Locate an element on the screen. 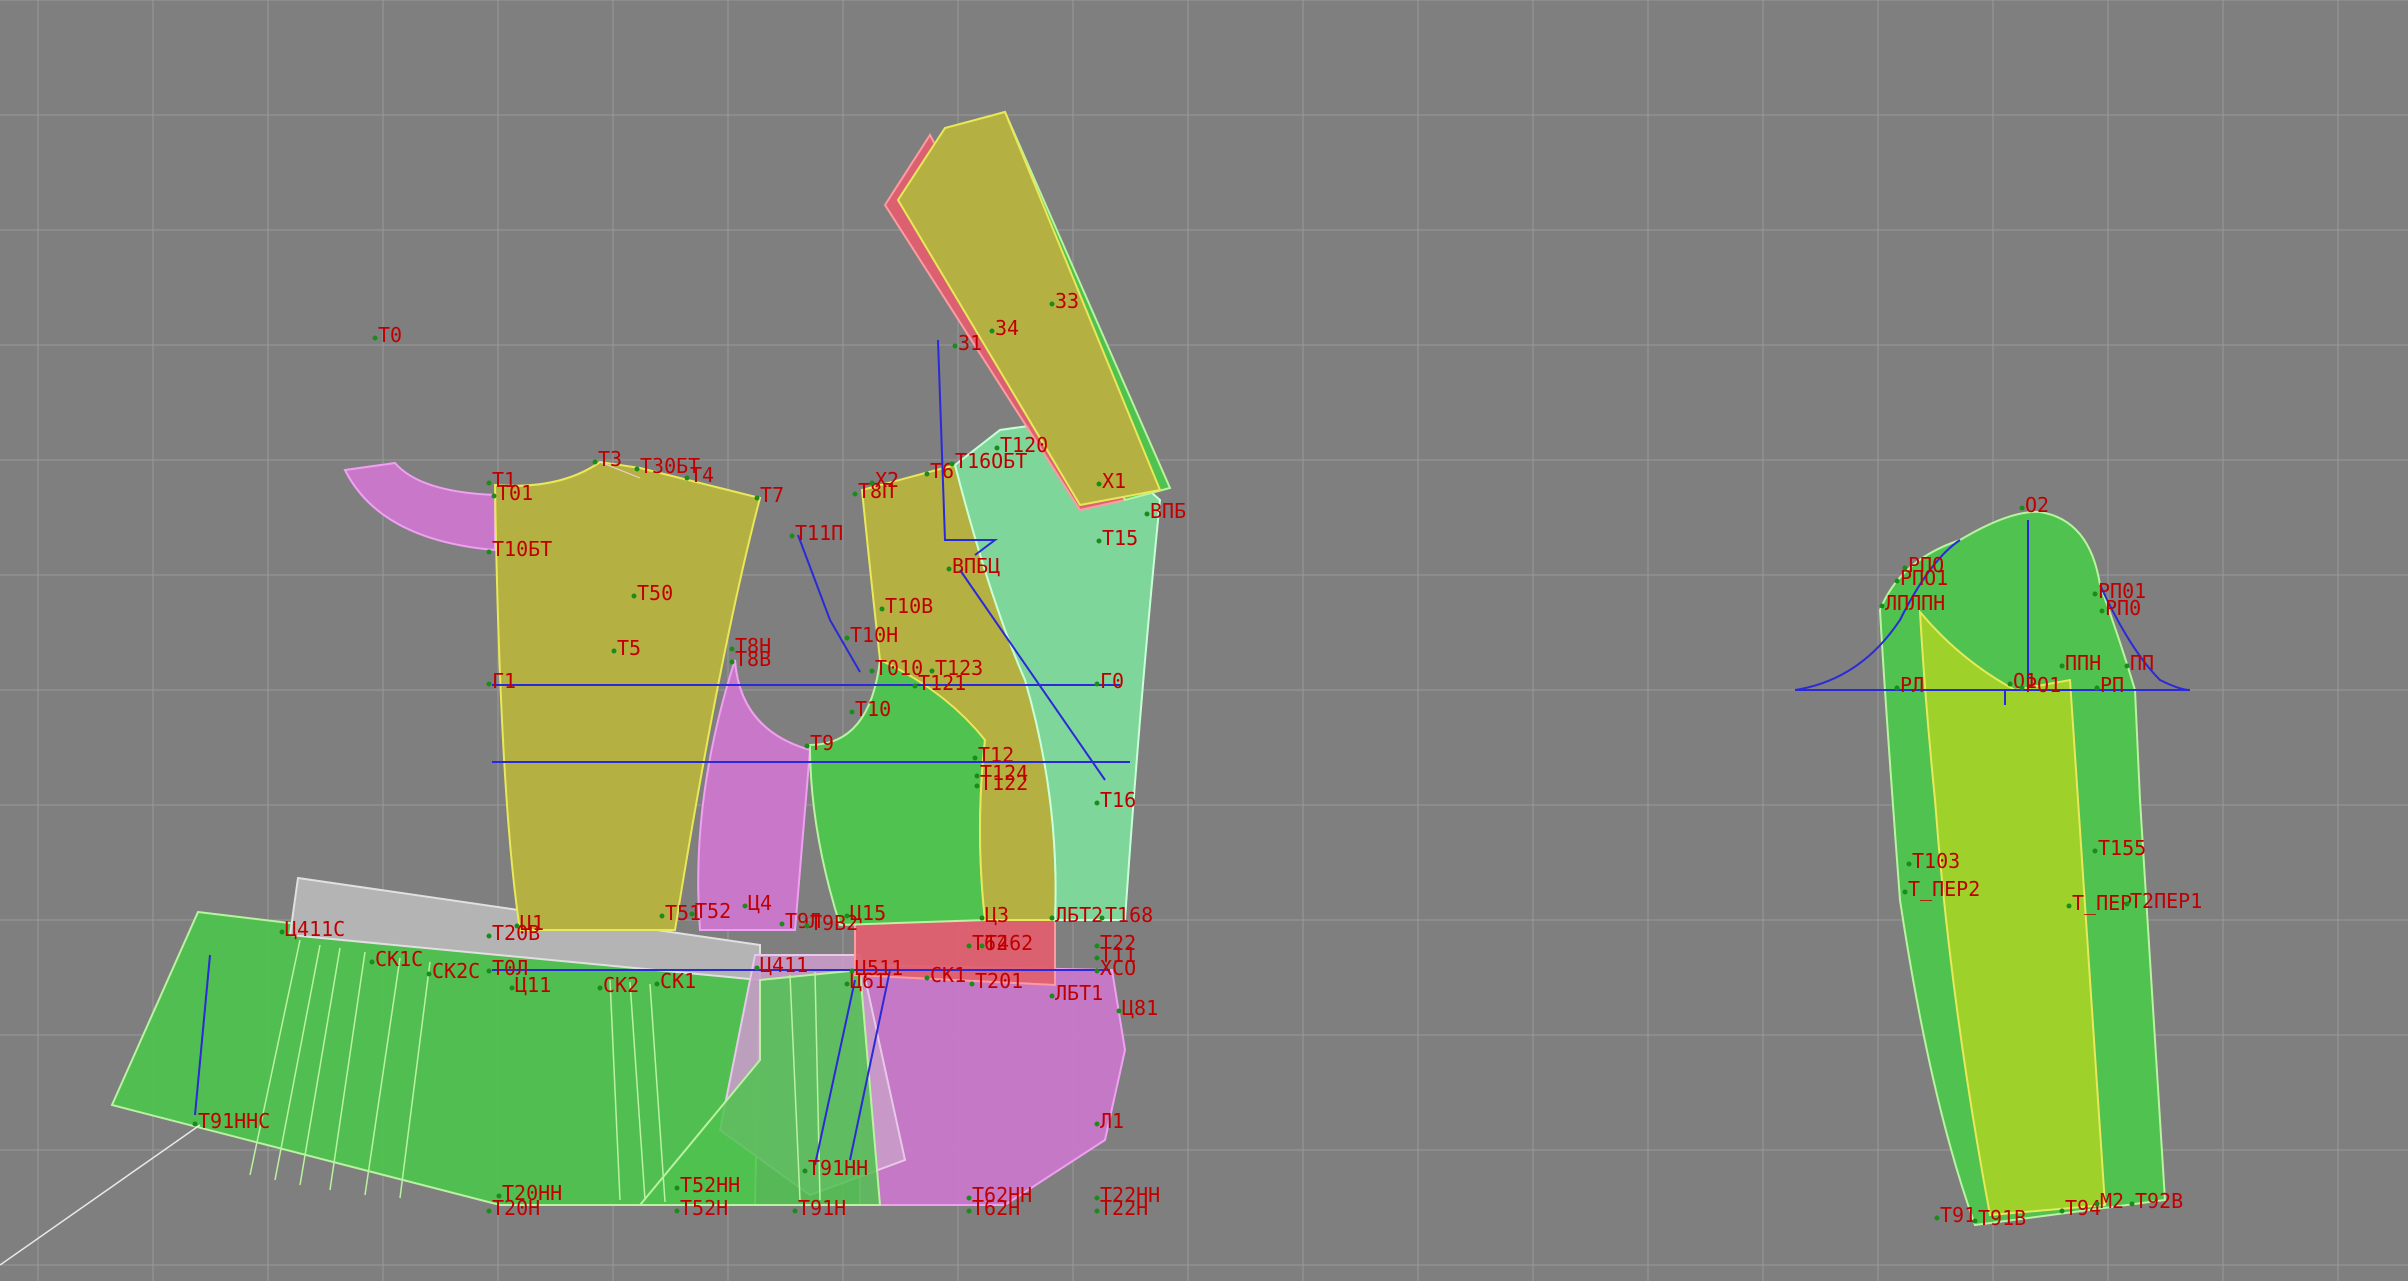  label-t155: T155 is located at coordinates (2122, 848).